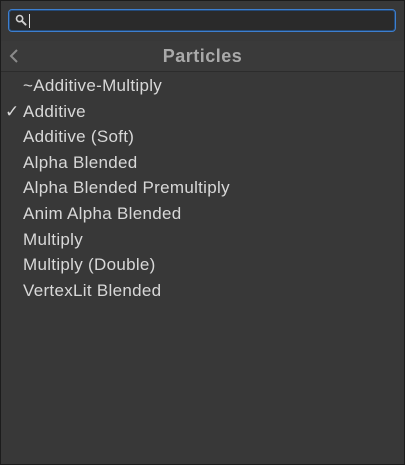 The image size is (405, 465). I want to click on list-item: Additive (Soft), so click(202, 137).